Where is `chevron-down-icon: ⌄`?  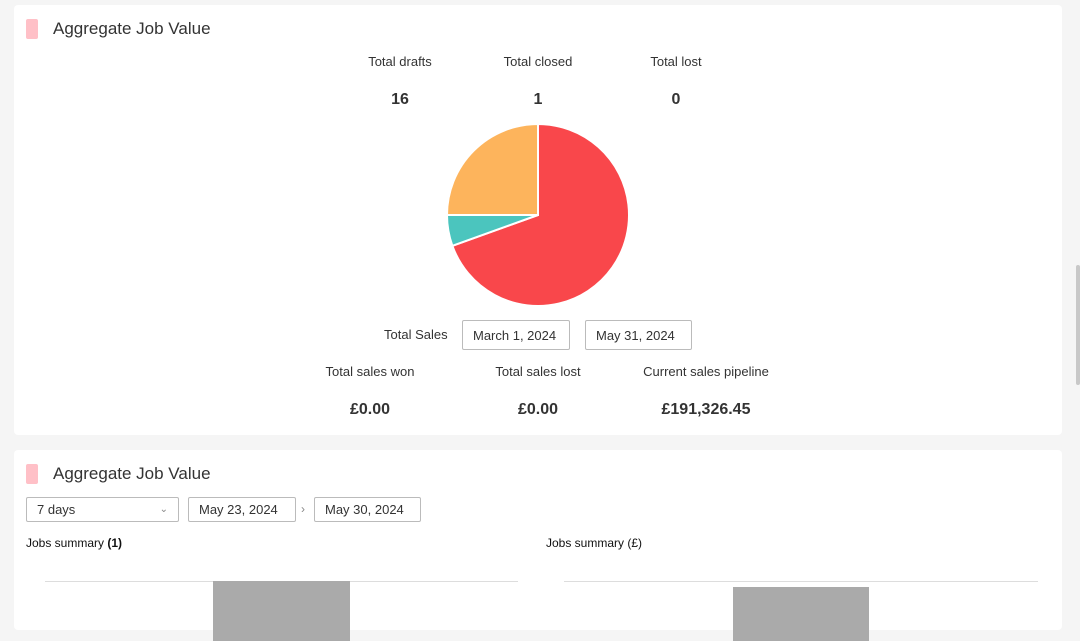 chevron-down-icon: ⌄ is located at coordinates (163, 509).